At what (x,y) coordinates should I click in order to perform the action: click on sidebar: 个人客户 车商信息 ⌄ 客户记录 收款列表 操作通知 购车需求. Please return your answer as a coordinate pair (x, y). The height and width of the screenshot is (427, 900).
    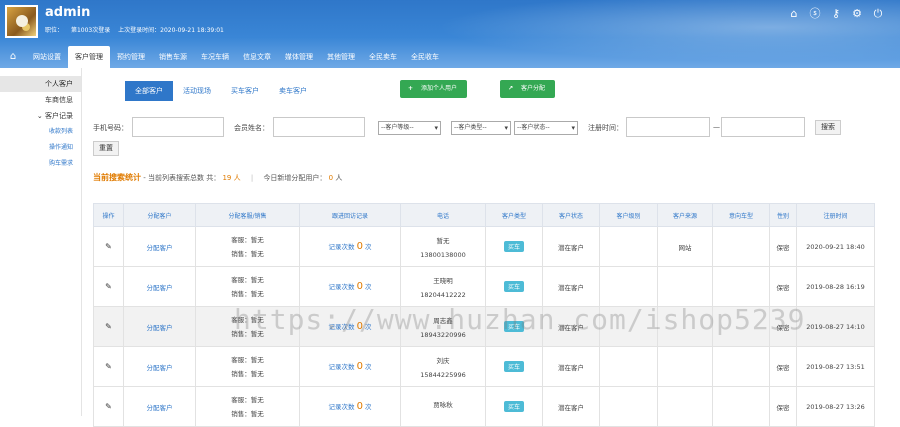
    Looking at the image, I should click on (41, 242).